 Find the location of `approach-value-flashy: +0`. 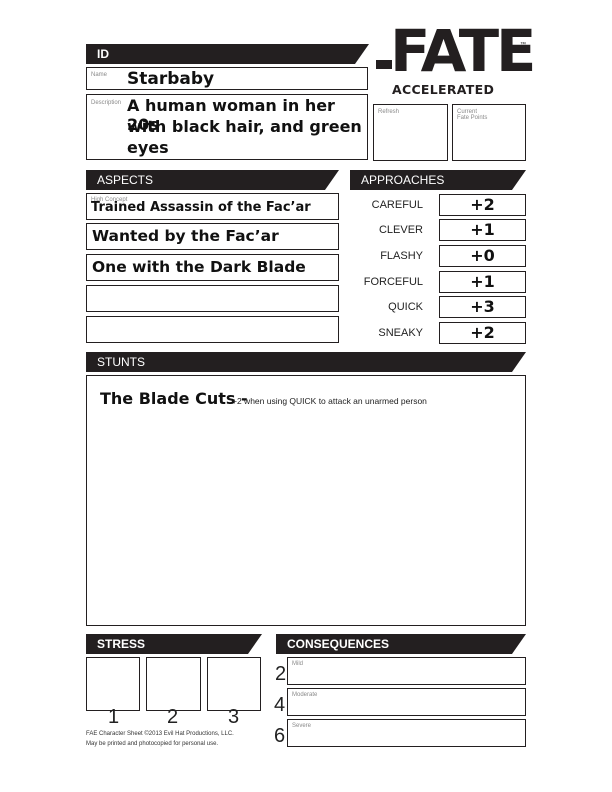

approach-value-flashy: +0 is located at coordinates (482, 256).